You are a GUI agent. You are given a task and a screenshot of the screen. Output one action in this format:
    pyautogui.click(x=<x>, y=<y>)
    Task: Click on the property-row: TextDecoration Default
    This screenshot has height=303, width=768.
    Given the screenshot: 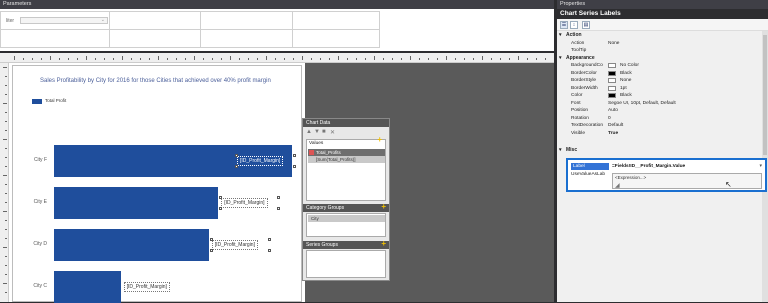 What is the action you would take?
    pyautogui.click(x=659, y=125)
    